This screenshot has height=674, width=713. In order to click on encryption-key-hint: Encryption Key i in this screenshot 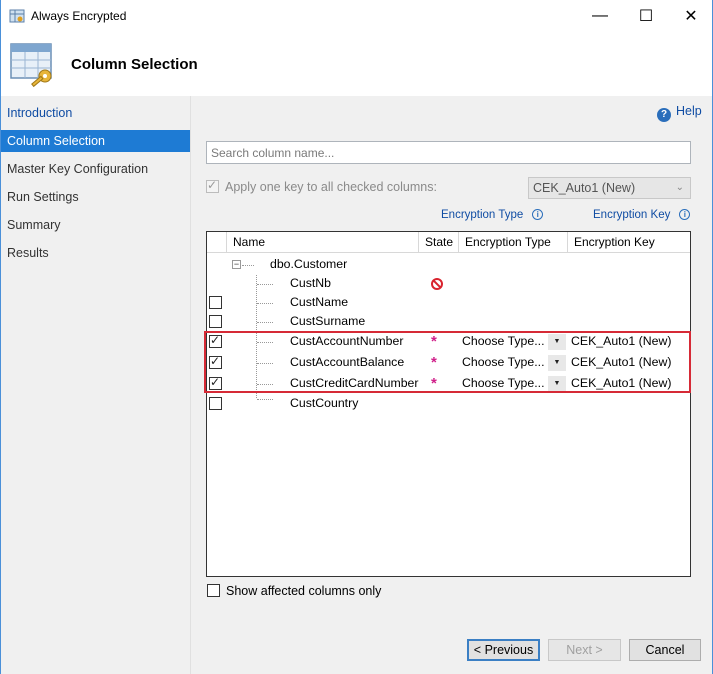, I will do `click(642, 215)`.